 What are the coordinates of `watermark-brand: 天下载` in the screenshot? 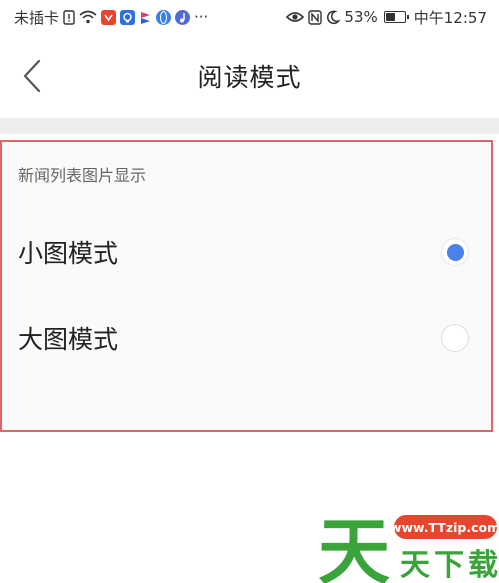 It's located at (449, 565).